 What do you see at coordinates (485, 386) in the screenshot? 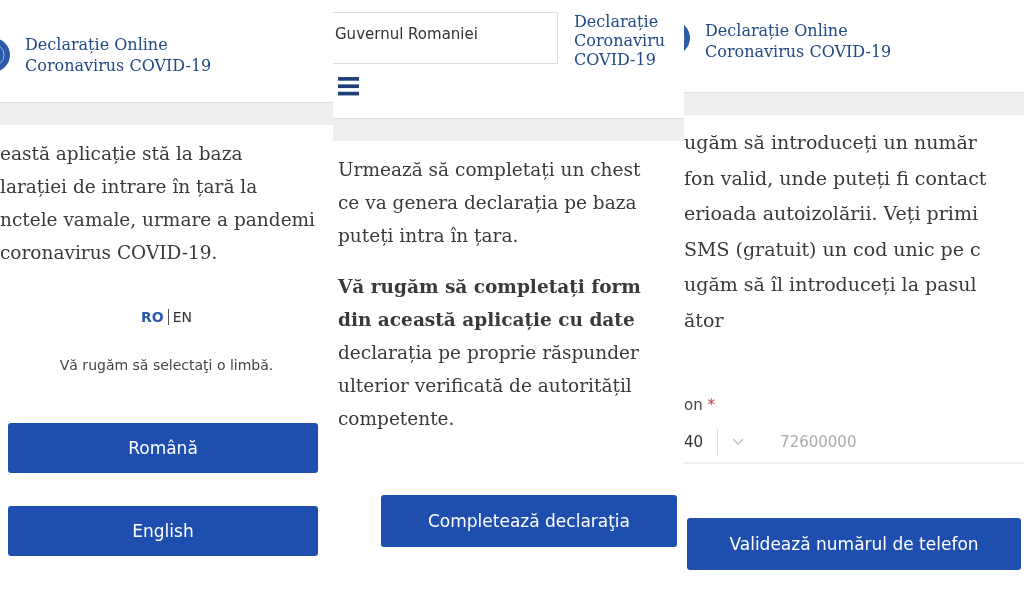
I see `paragraph-line: ulterior verificată de autoritățil` at bounding box center [485, 386].